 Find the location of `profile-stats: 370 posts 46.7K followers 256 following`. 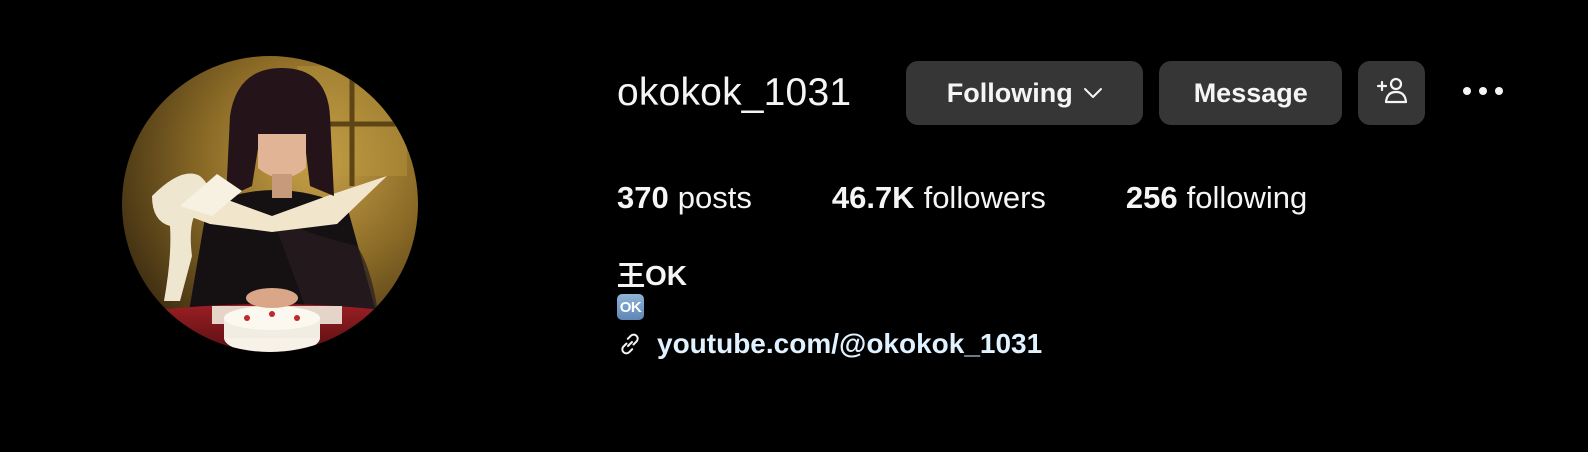

profile-stats: 370 posts 46.7K followers 256 following is located at coordinates (962, 198).